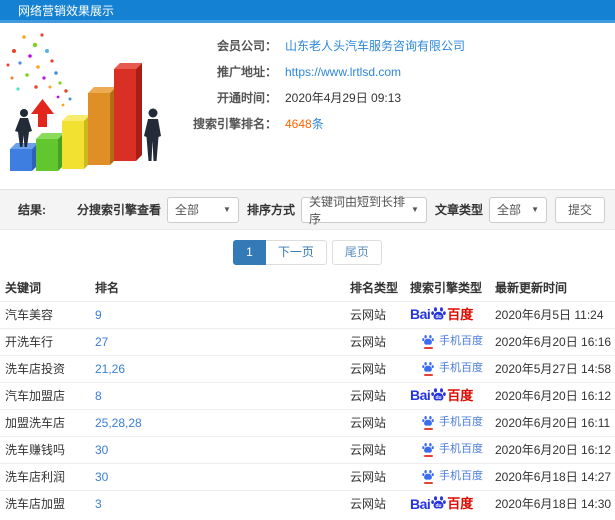 This screenshot has width=615, height=520. I want to click on rank-link: 9, so click(98, 315).